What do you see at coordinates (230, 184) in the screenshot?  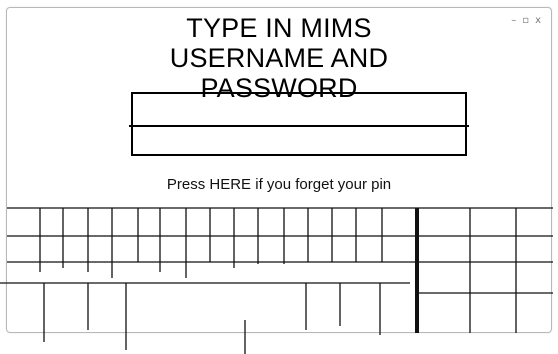 I see `forgot-here-link: HERE` at bounding box center [230, 184].